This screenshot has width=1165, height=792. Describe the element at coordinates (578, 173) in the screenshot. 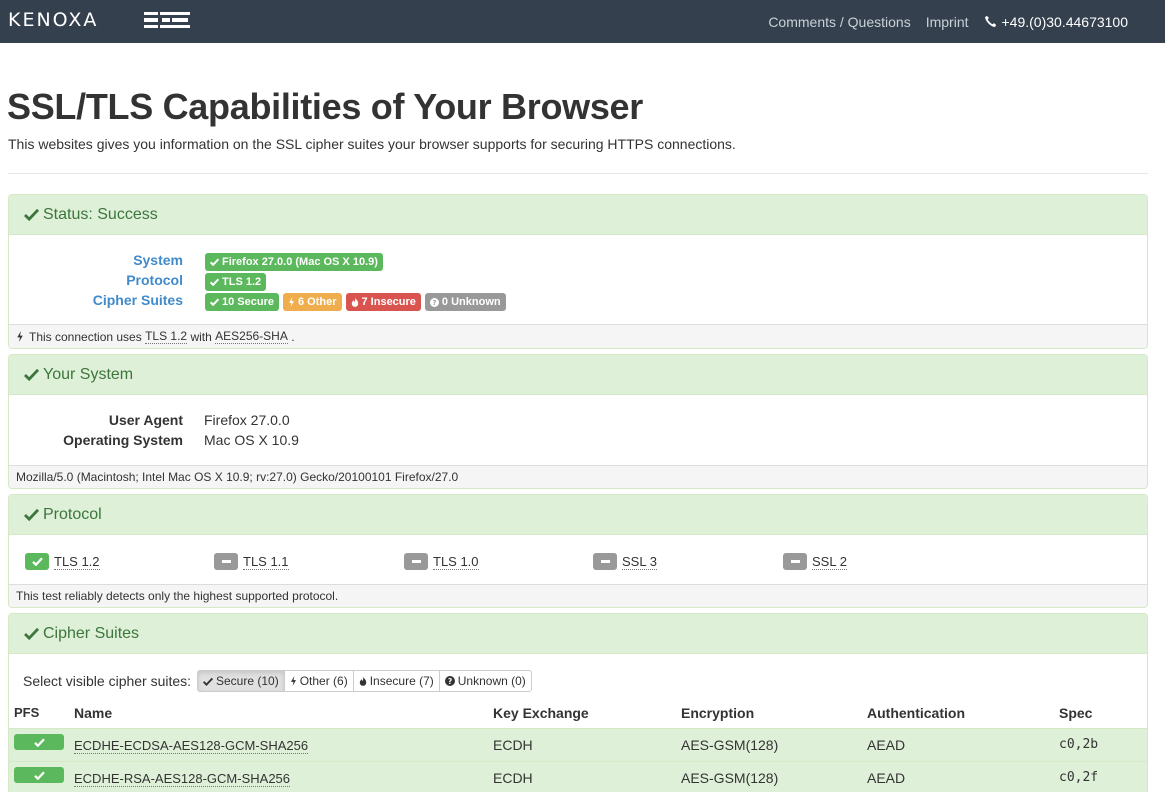

I see `divider` at that location.